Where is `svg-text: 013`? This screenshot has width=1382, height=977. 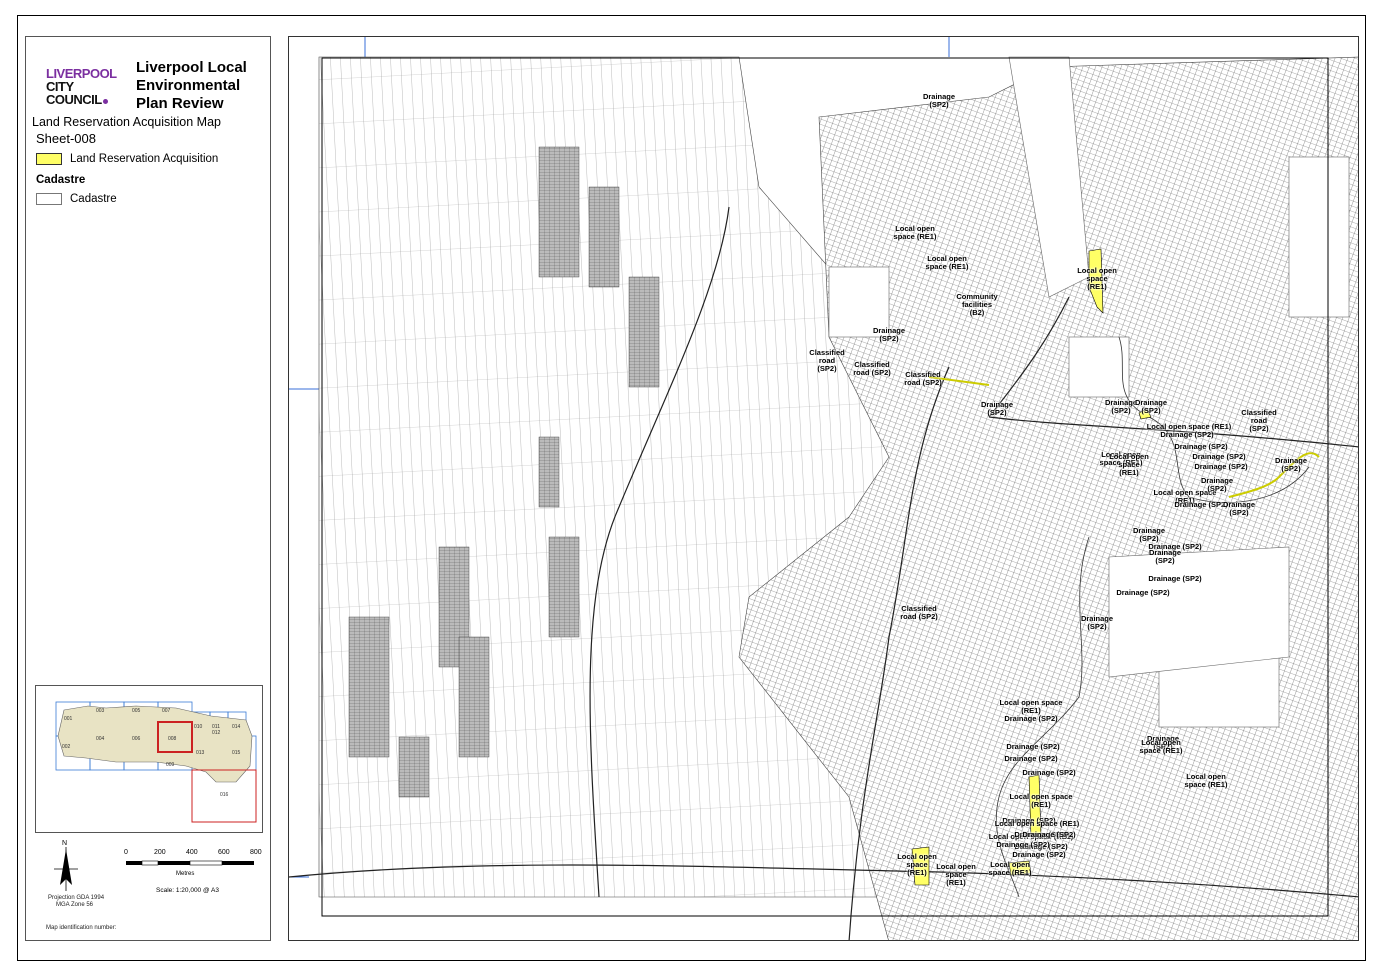 svg-text: 013 is located at coordinates (200, 753).